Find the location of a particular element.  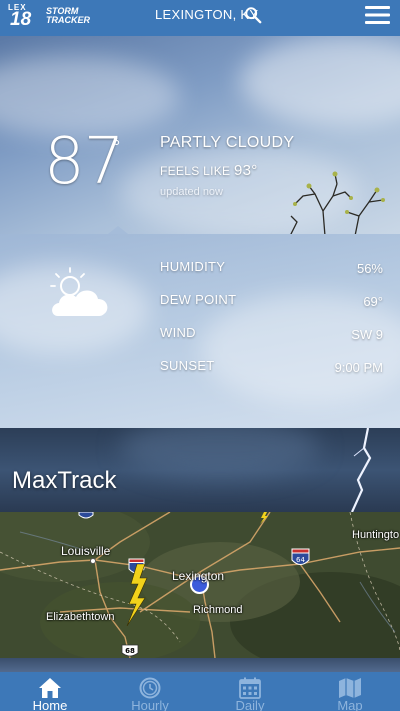

nav-home-label: Home is located at coordinates (50, 704).